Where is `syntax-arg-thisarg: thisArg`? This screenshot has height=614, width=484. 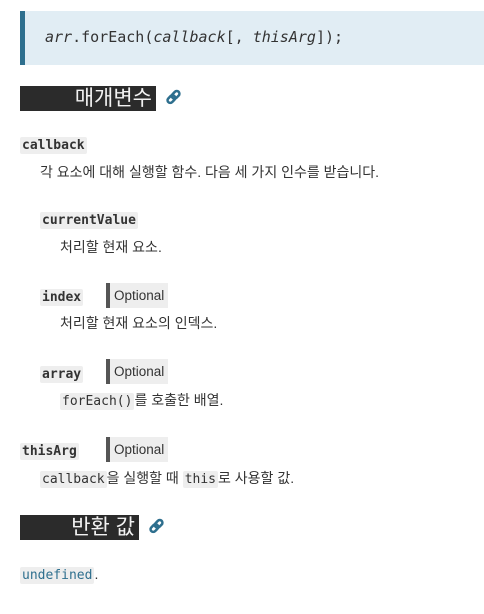
syntax-arg-thisarg: thisArg is located at coordinates (284, 37).